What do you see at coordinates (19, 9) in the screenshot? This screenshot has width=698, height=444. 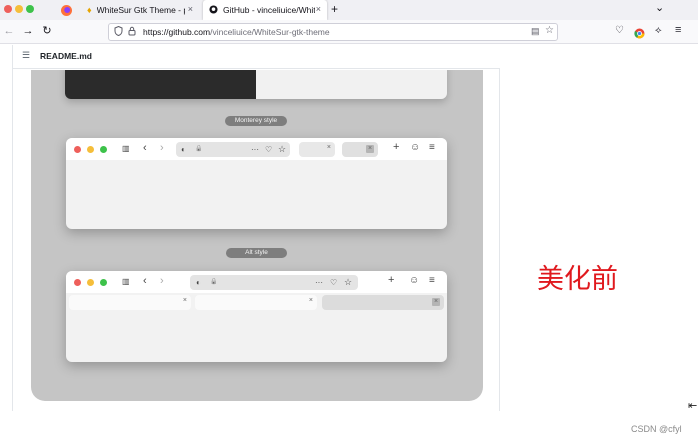 I see `window-minimize-button` at bounding box center [19, 9].